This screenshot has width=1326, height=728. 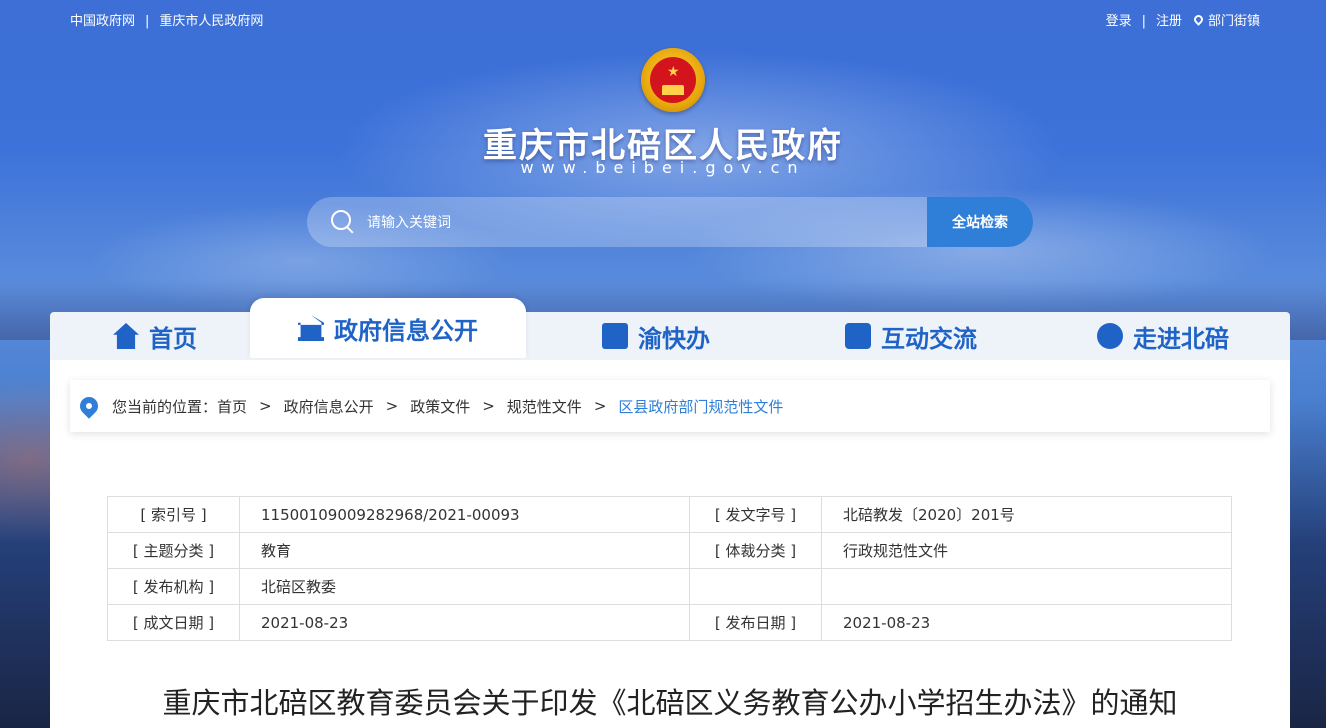 I want to click on meta-label: [ 发文字号 ], so click(x=755, y=514).